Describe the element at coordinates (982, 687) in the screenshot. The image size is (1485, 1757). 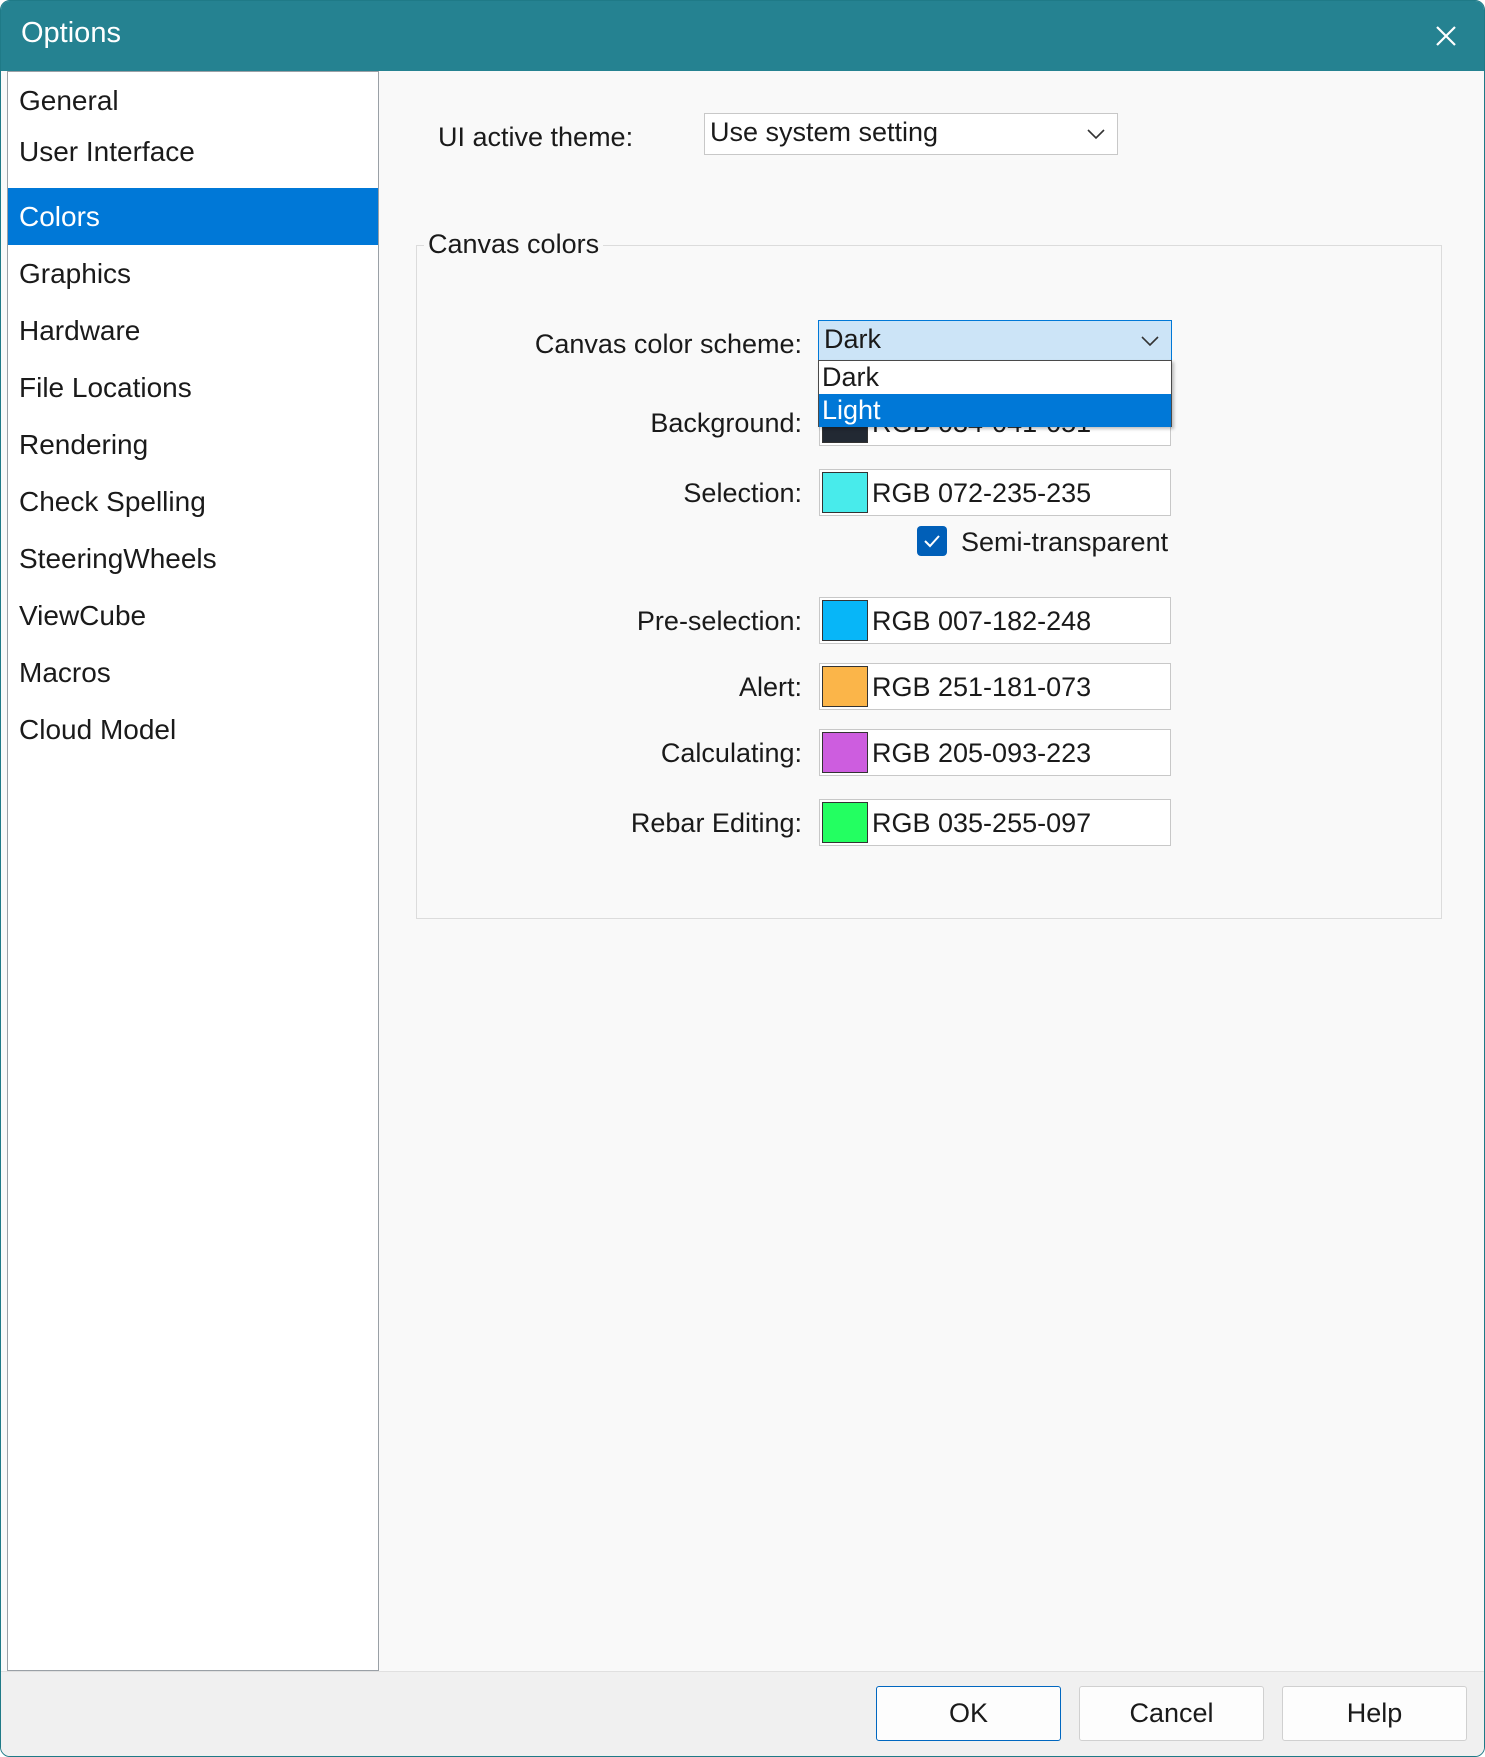
I see `alert-rgb: RGB 251-181-073` at that location.